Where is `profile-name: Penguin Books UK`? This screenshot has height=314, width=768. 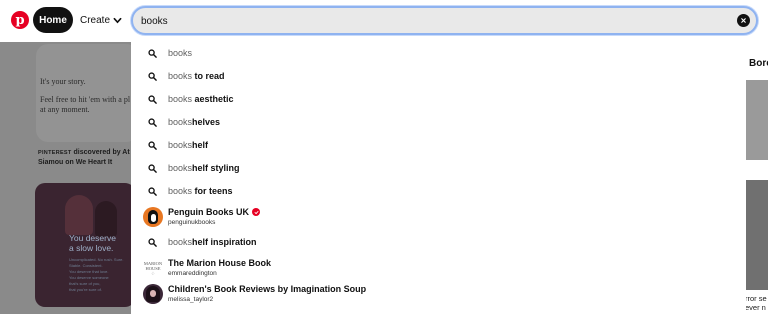 profile-name: Penguin Books UK is located at coordinates (209, 212).